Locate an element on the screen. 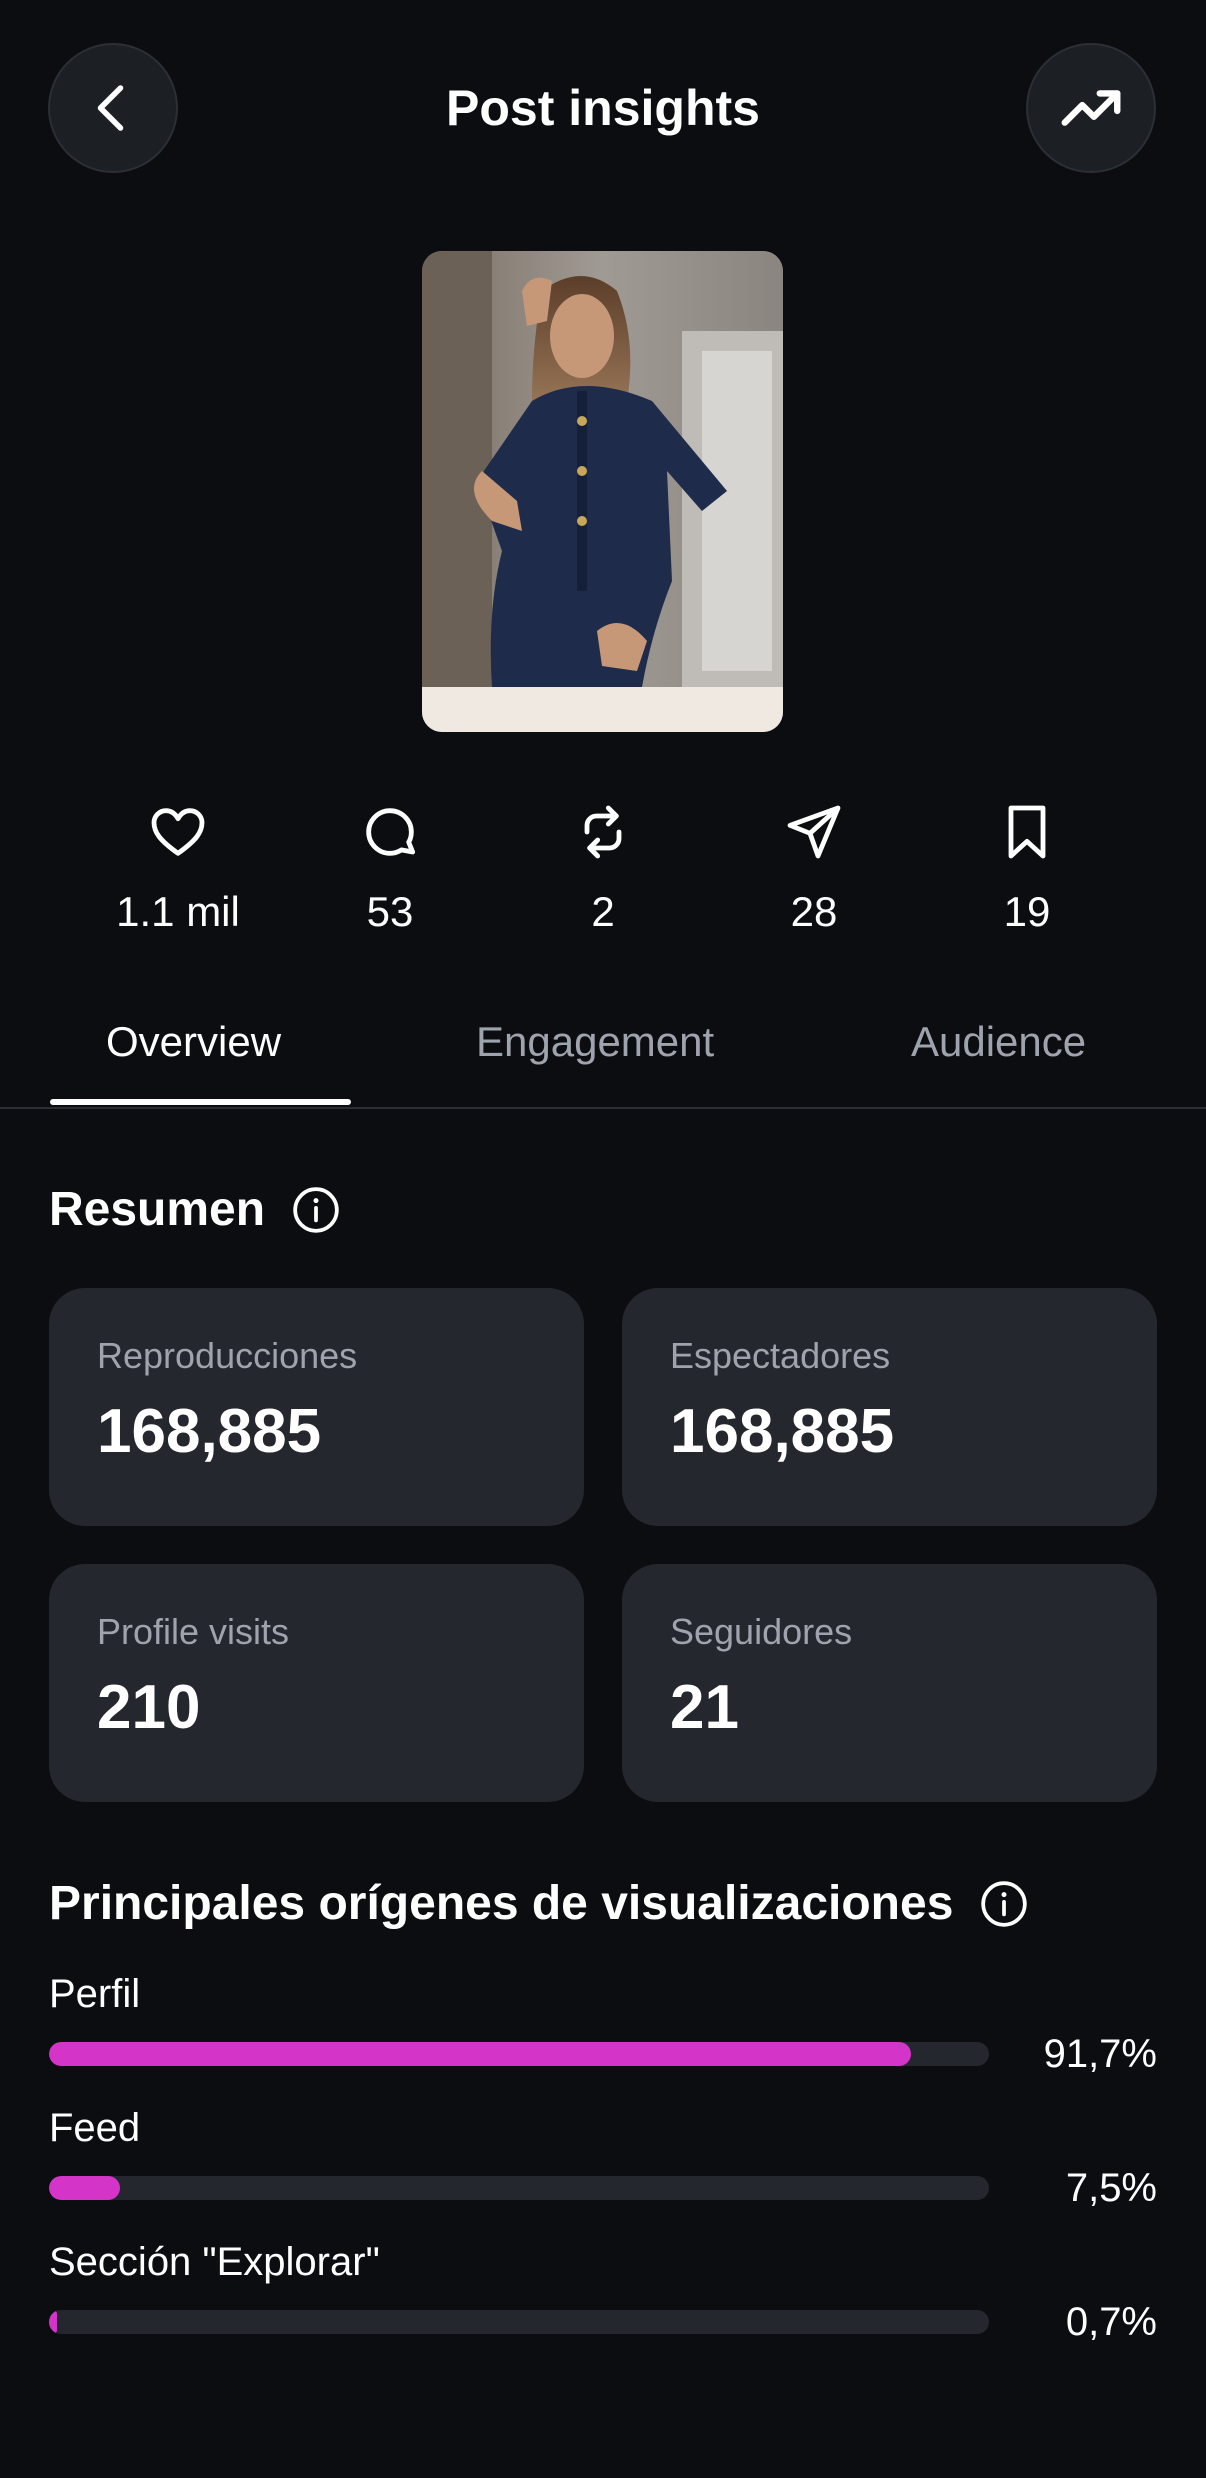  source-label-feed: Feed is located at coordinates (95, 2128).